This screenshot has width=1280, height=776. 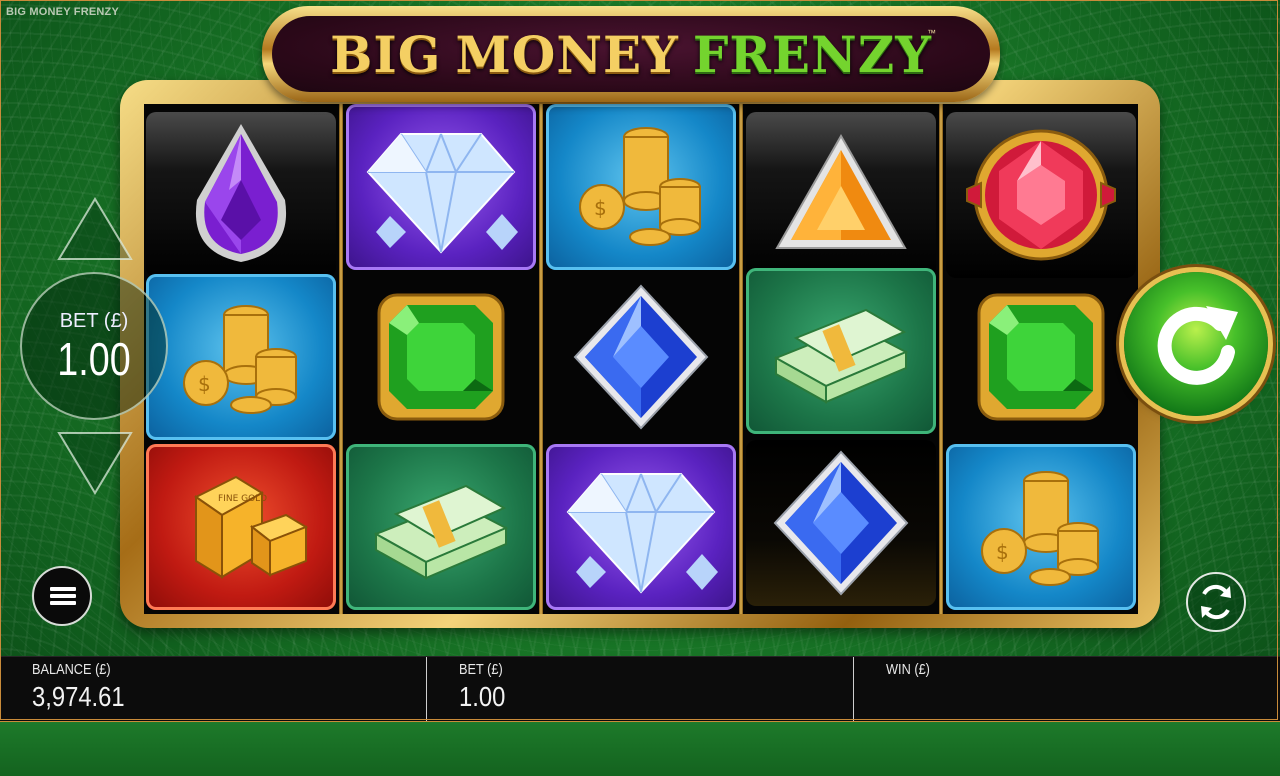 I want to click on logo-word-frenzy: FRENZY, so click(x=812, y=54).